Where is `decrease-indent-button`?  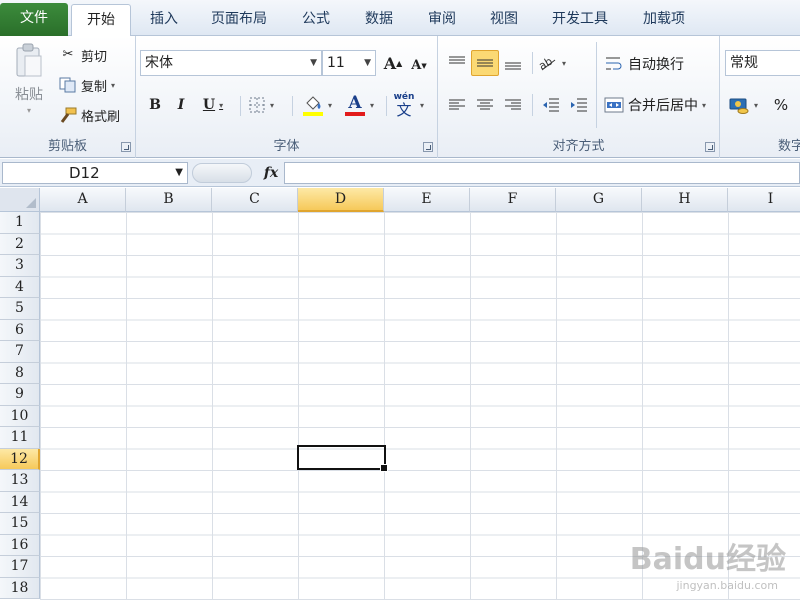 decrease-indent-button is located at coordinates (551, 105).